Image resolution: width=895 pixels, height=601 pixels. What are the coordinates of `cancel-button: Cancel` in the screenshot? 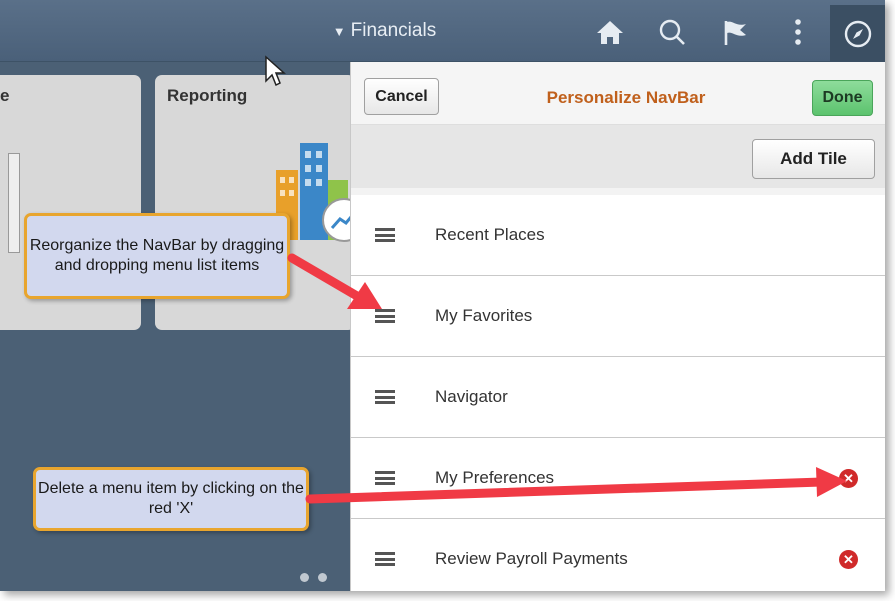 It's located at (401, 96).